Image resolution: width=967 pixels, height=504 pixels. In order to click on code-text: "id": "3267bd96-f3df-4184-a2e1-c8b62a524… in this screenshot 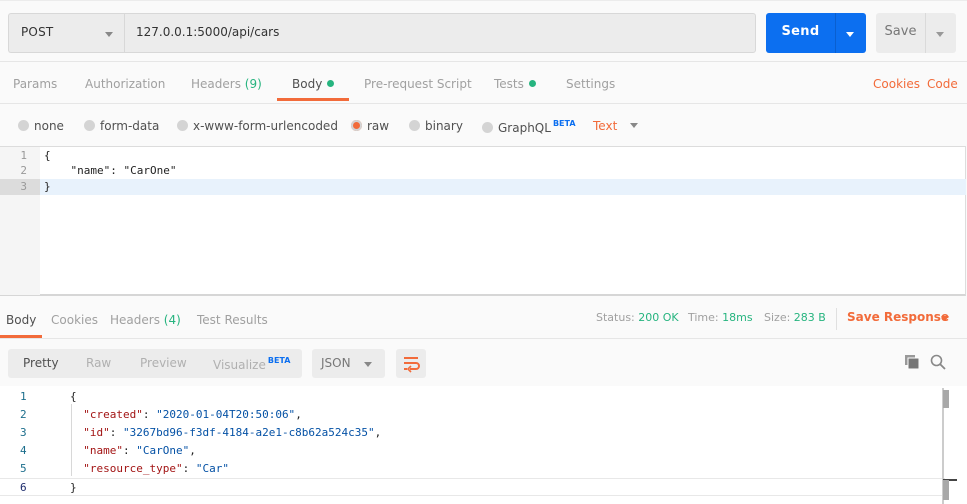, I will do `click(232, 432)`.